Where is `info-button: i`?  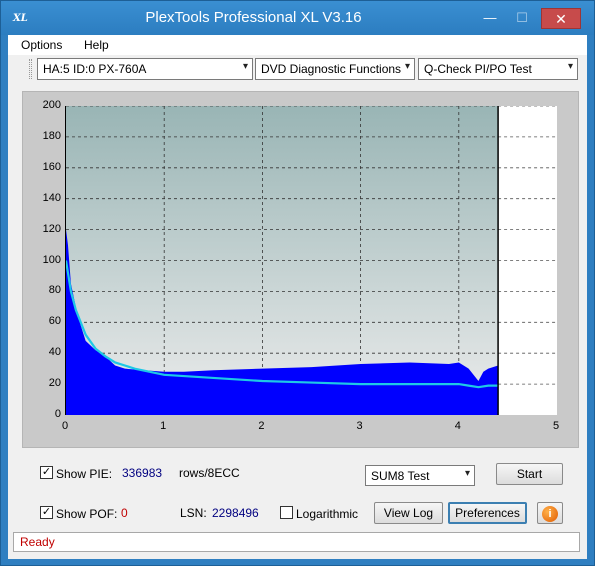
info-button: i is located at coordinates (550, 513).